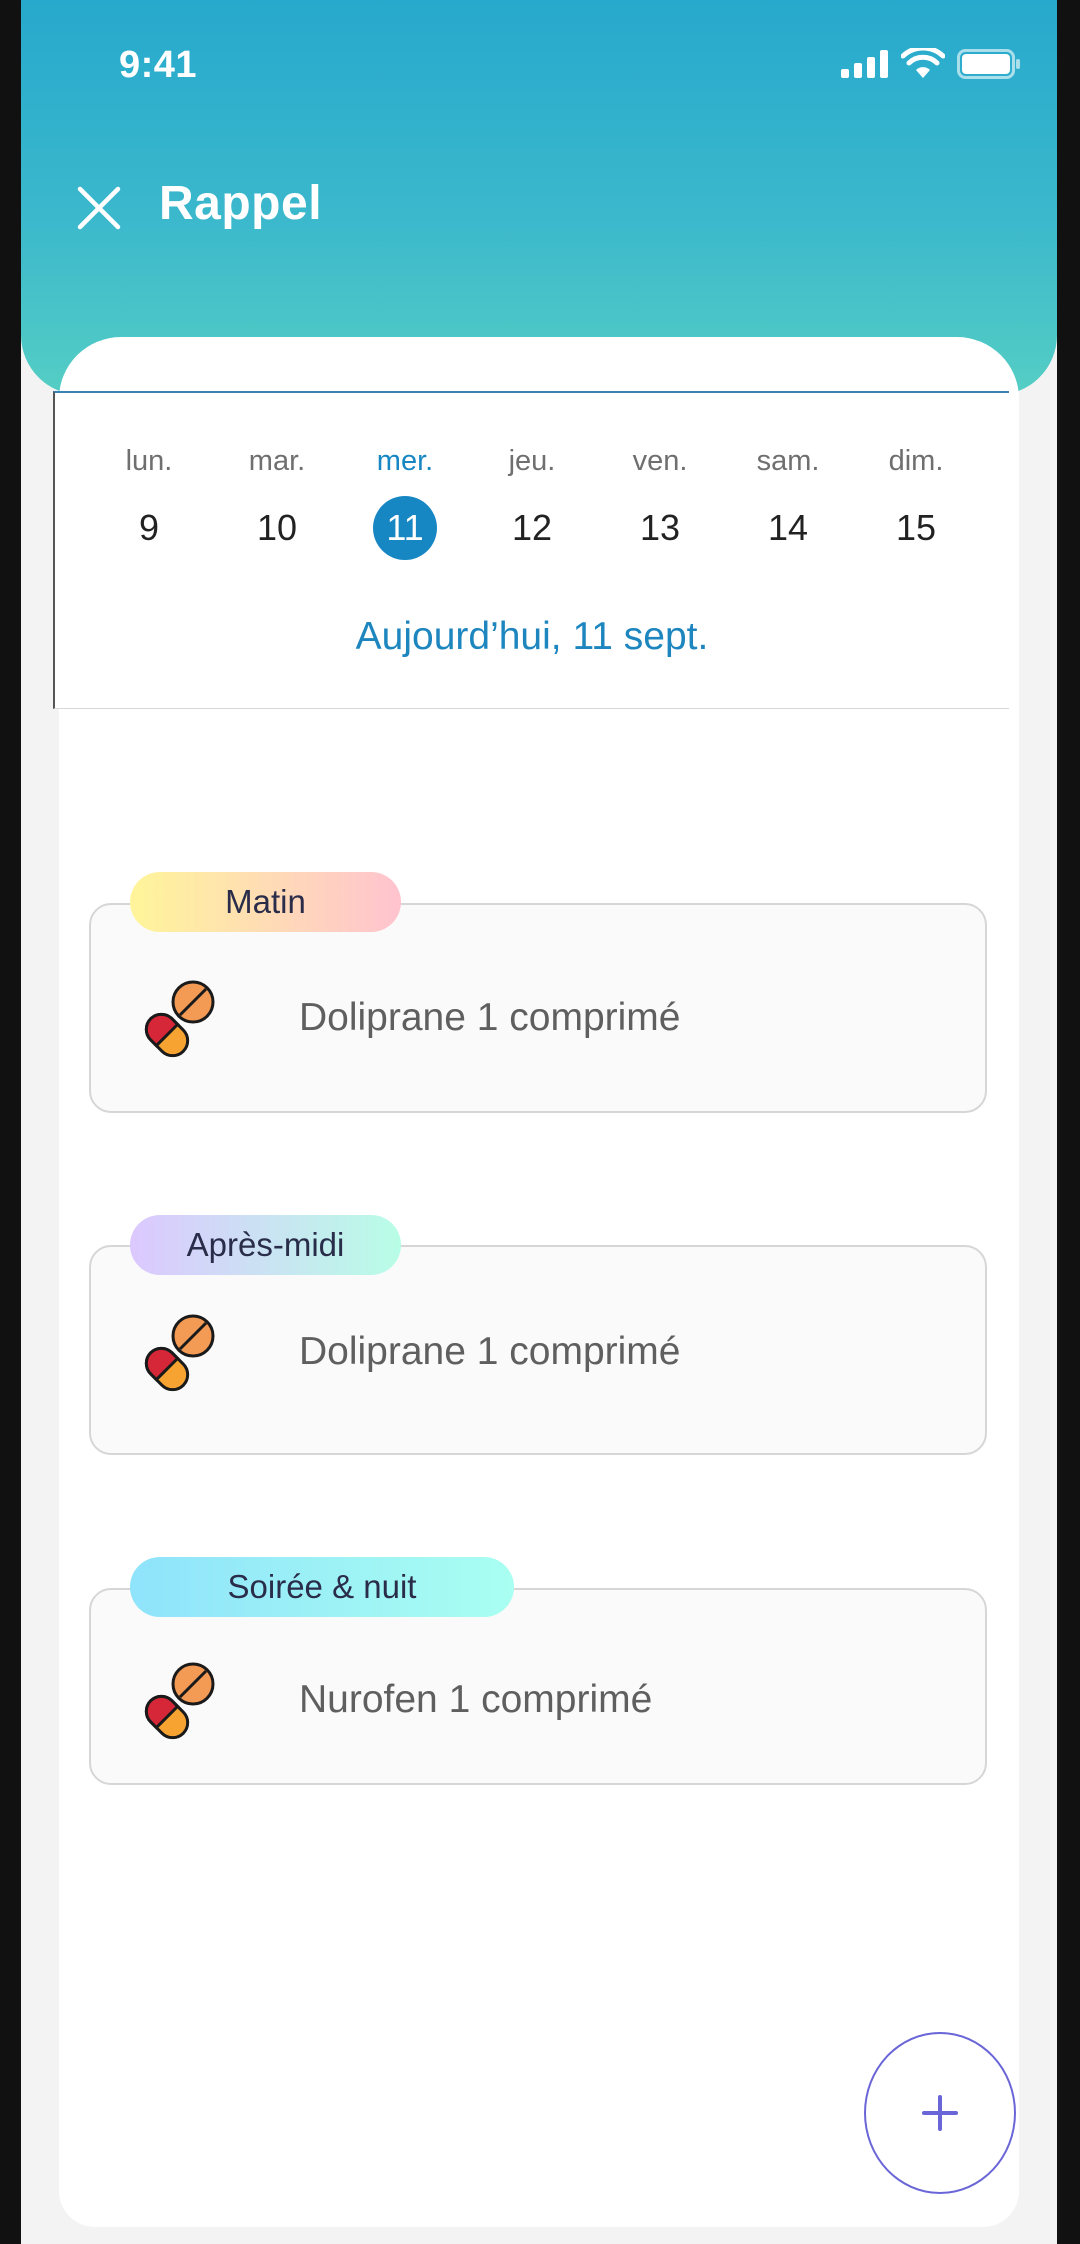 Image resolution: width=1080 pixels, height=2244 pixels. Describe the element at coordinates (660, 527) in the screenshot. I see `day-number: 13` at that location.